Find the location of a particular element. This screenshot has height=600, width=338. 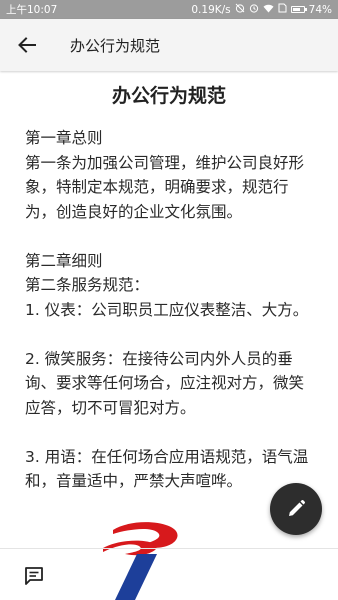

comment-icon is located at coordinates (34, 576).